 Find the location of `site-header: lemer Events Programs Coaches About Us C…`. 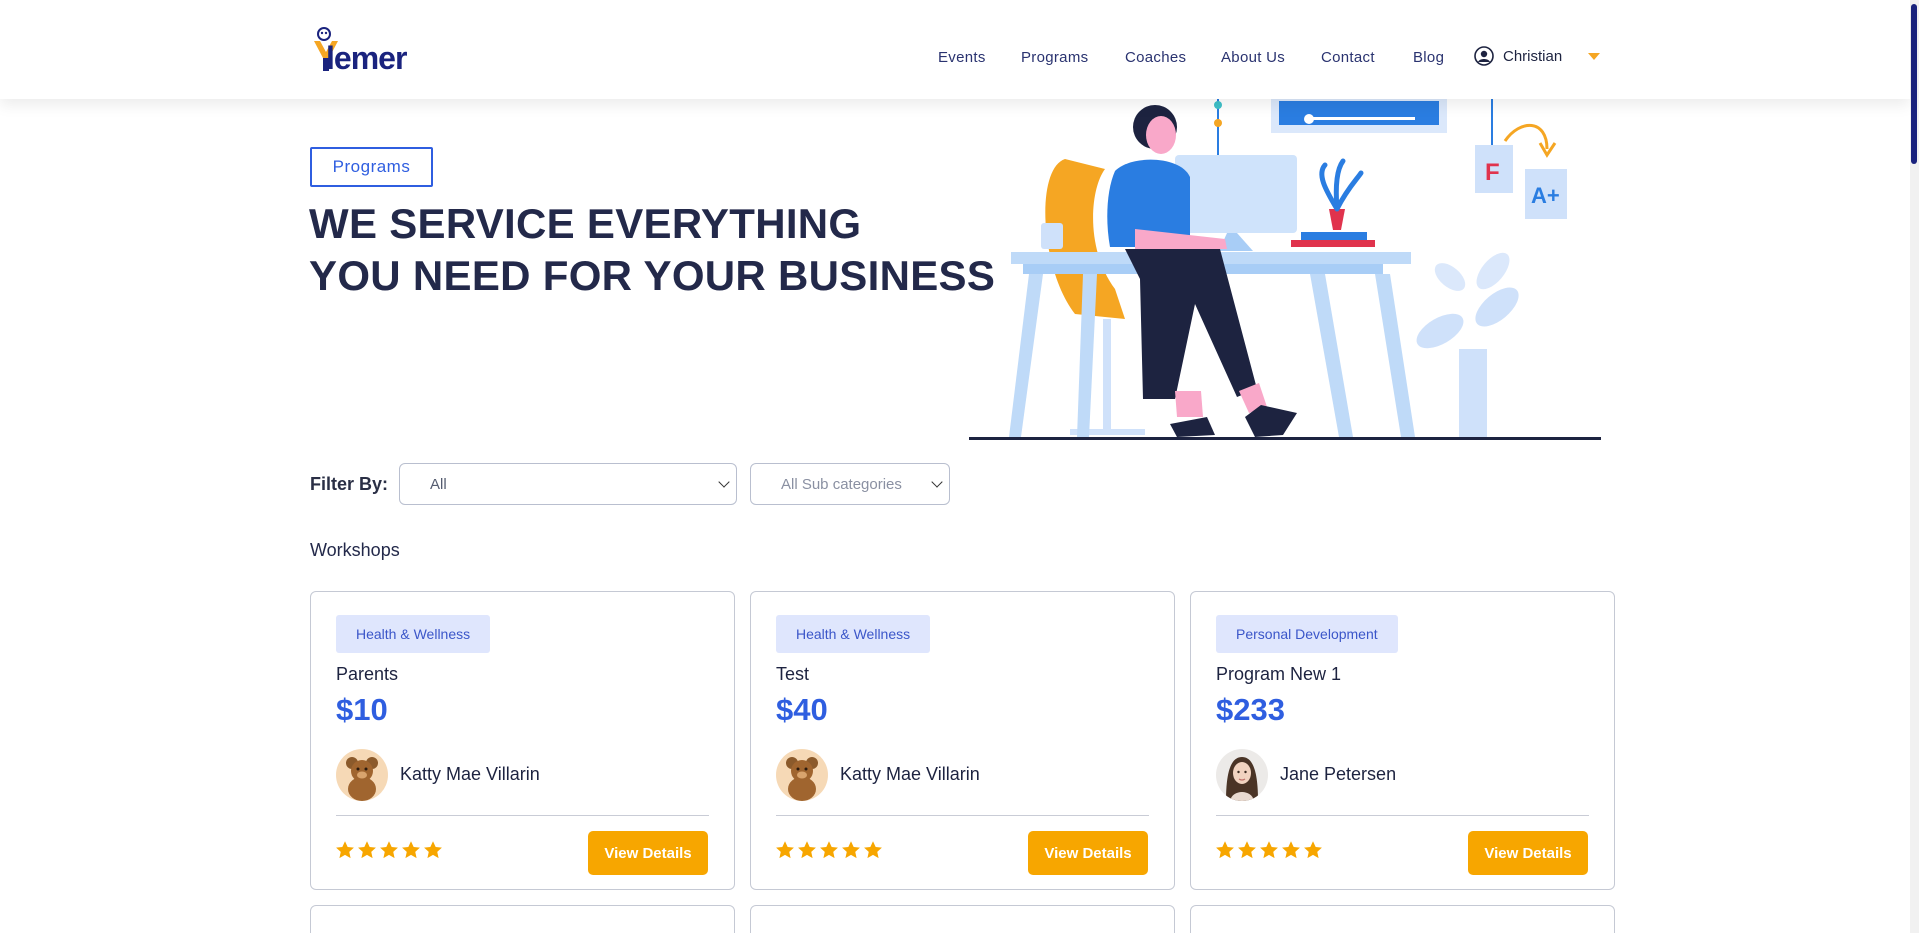

site-header: lemer Events Programs Coaches About Us C… is located at coordinates (955, 49).